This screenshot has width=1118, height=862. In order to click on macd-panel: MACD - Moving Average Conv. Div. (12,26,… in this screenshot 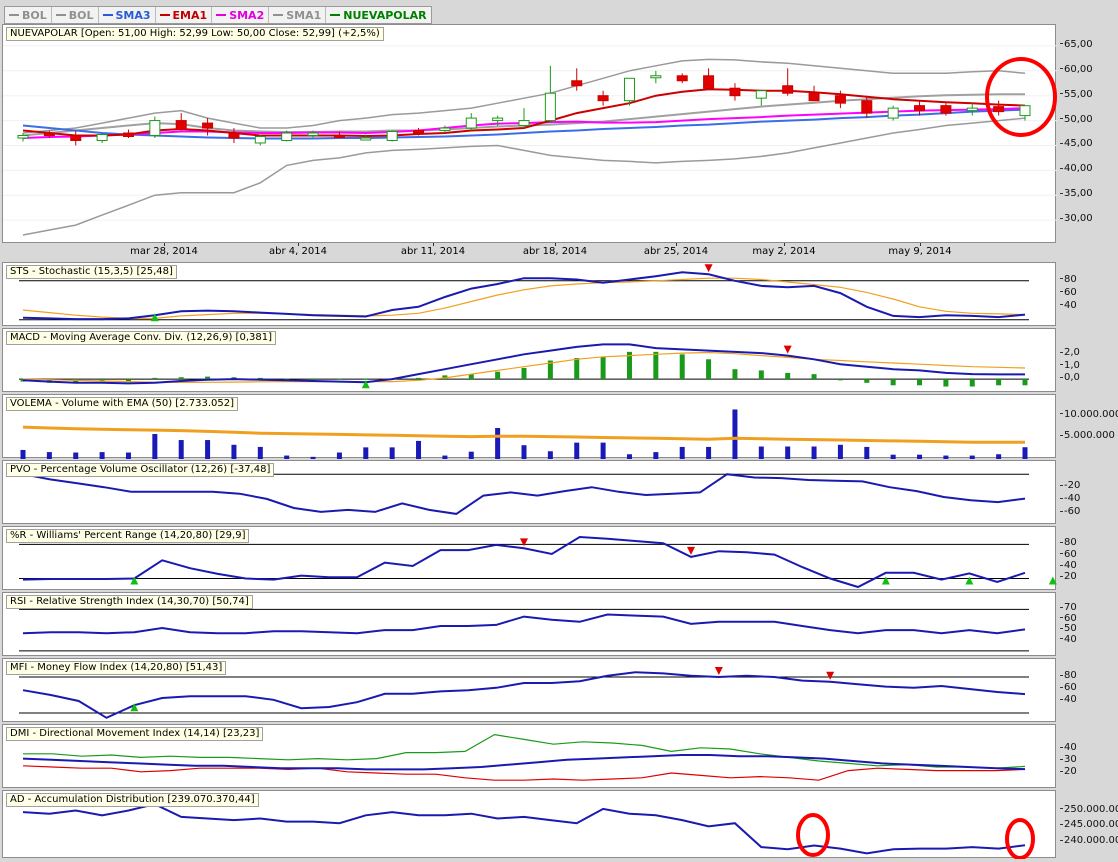, I will do `click(529, 360)`.